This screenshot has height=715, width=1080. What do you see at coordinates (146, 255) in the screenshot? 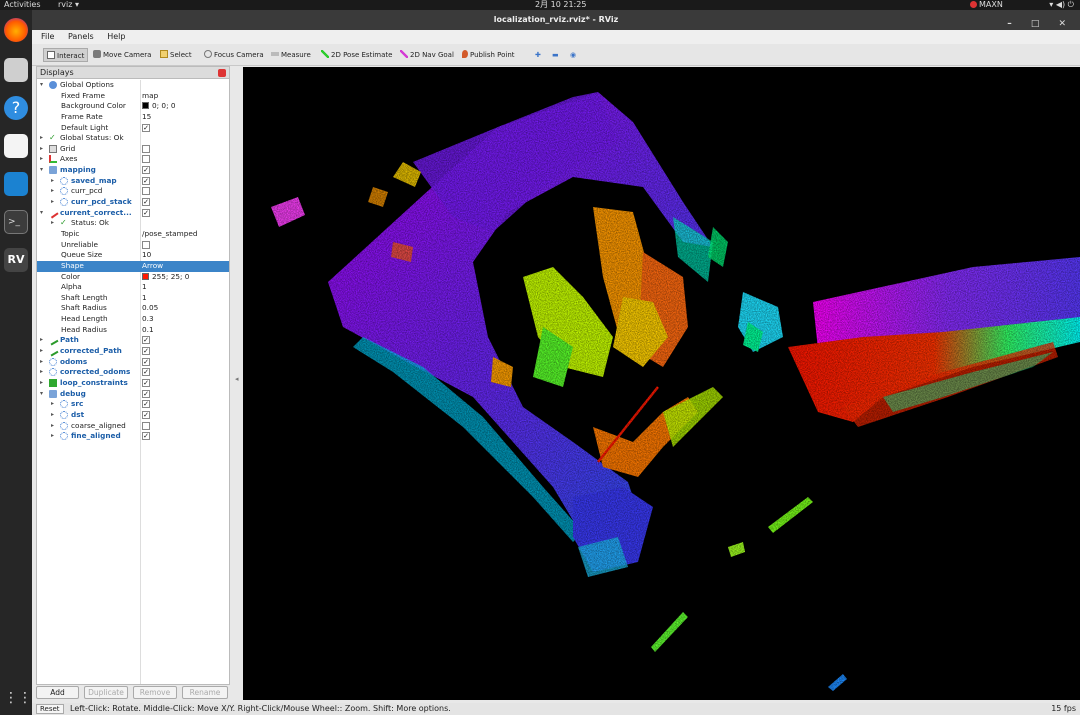
I see `property-value: 10` at bounding box center [146, 255].